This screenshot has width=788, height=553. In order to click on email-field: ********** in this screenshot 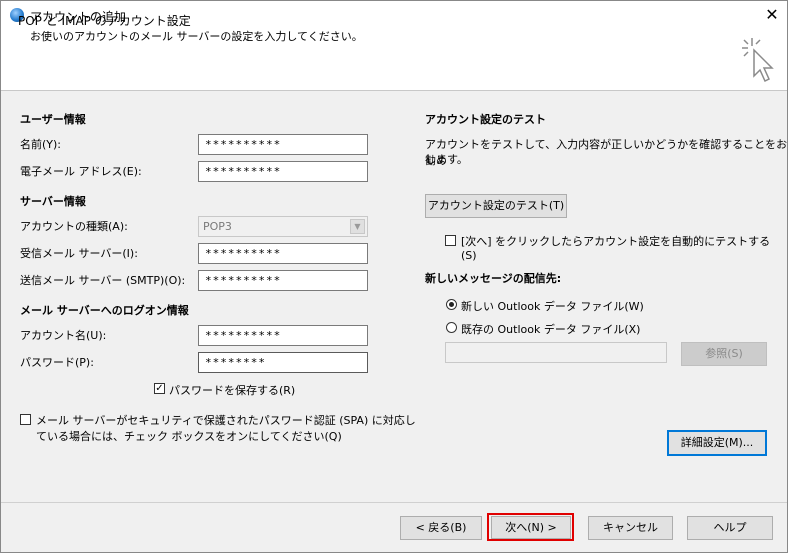, I will do `click(283, 171)`.